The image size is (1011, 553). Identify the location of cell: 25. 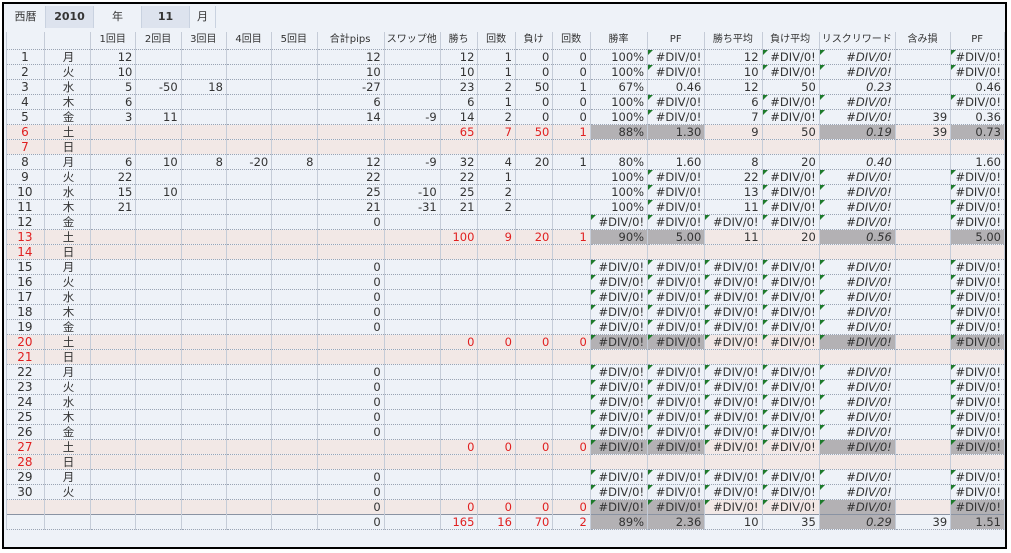
(350, 192).